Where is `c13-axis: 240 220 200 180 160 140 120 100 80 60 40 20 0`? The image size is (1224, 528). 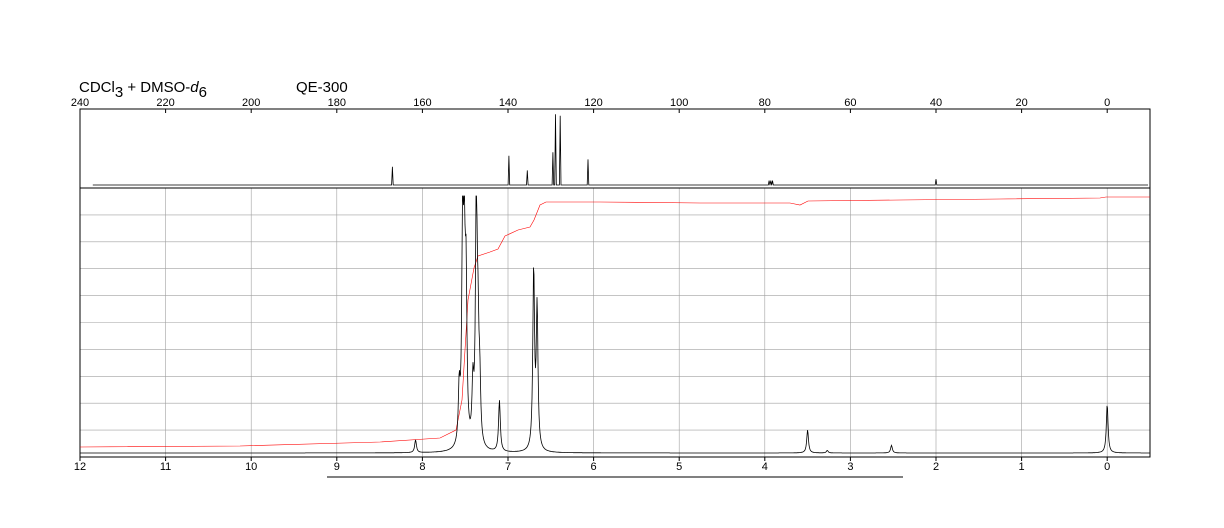 c13-axis: 240 220 200 180 160 140 120 100 80 60 40 20 0 is located at coordinates (590, 105).